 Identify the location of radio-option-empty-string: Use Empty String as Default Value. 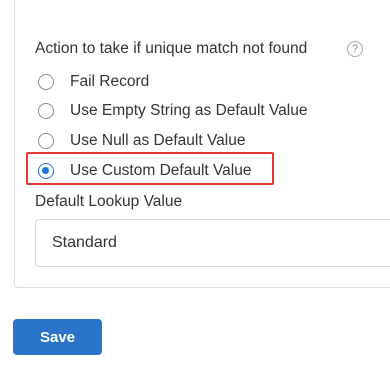
(173, 111).